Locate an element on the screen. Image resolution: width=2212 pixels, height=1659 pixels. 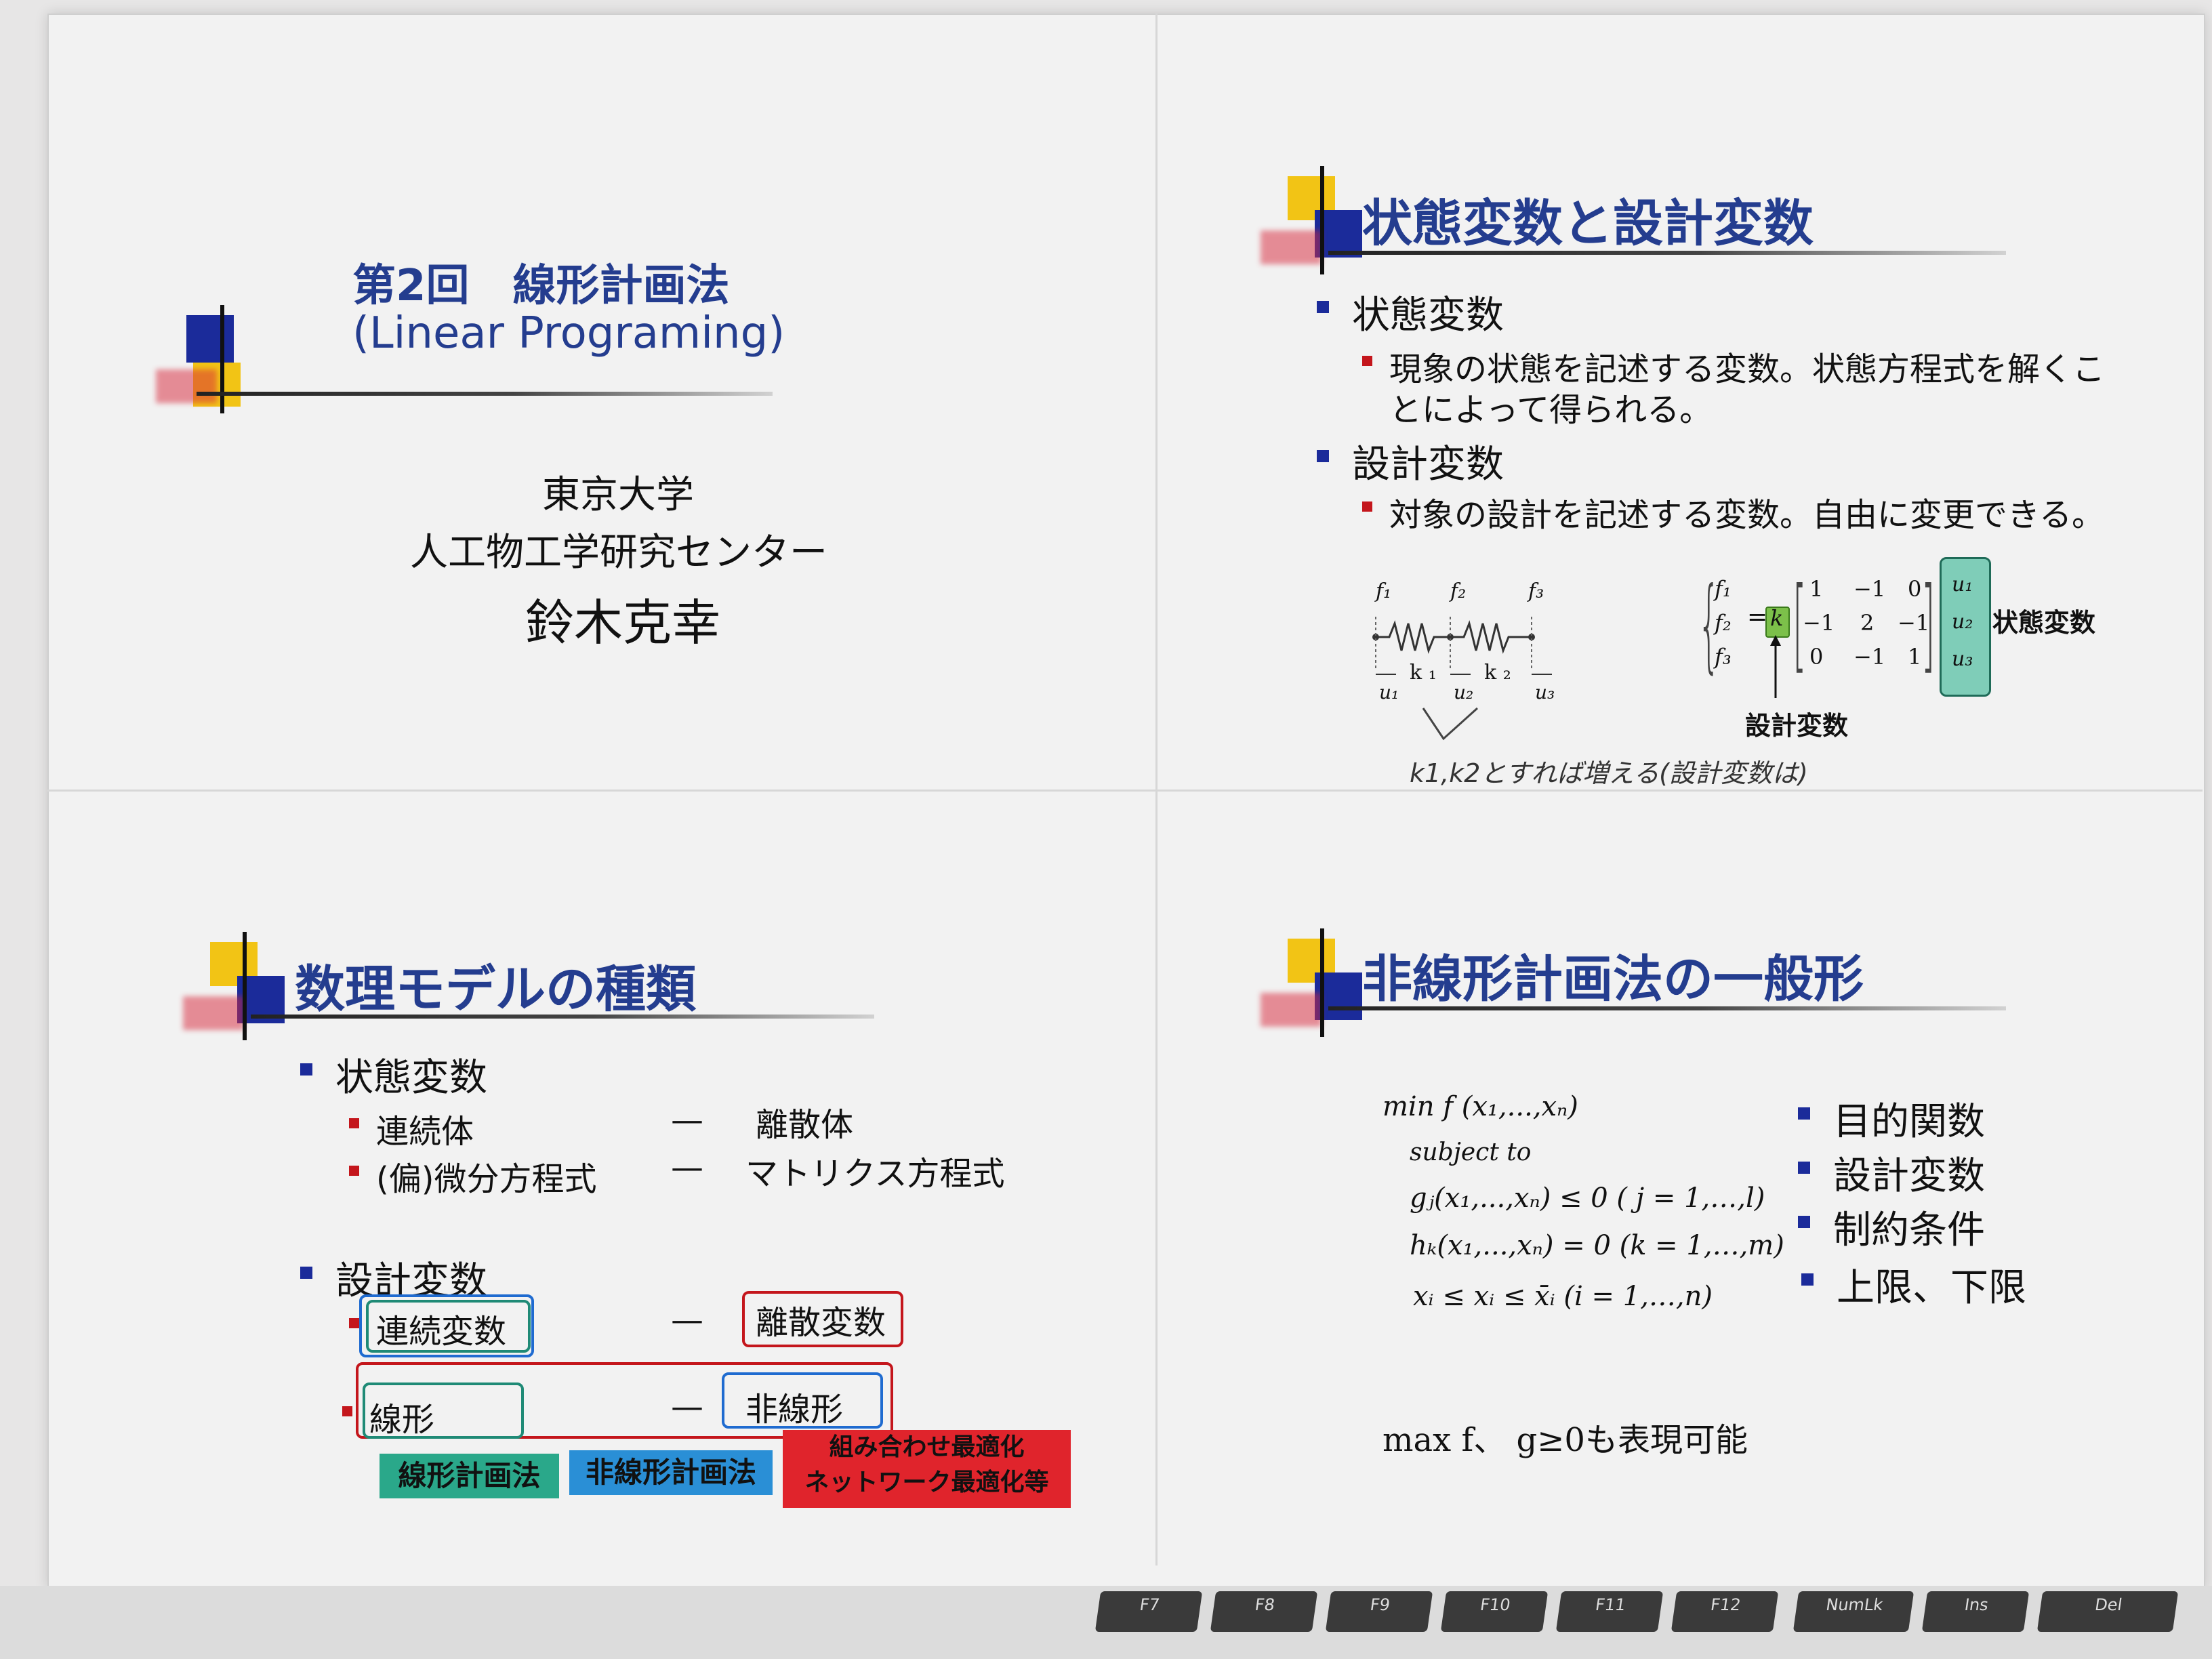
lecture-title: 第2回 線形計画法 is located at coordinates (541, 286).